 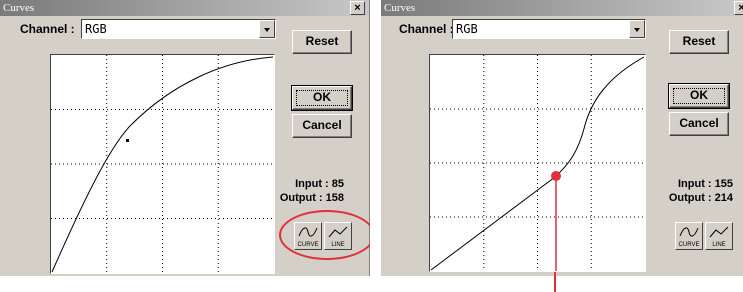 I want to click on line-mode-button: LINE, so click(x=719, y=236).